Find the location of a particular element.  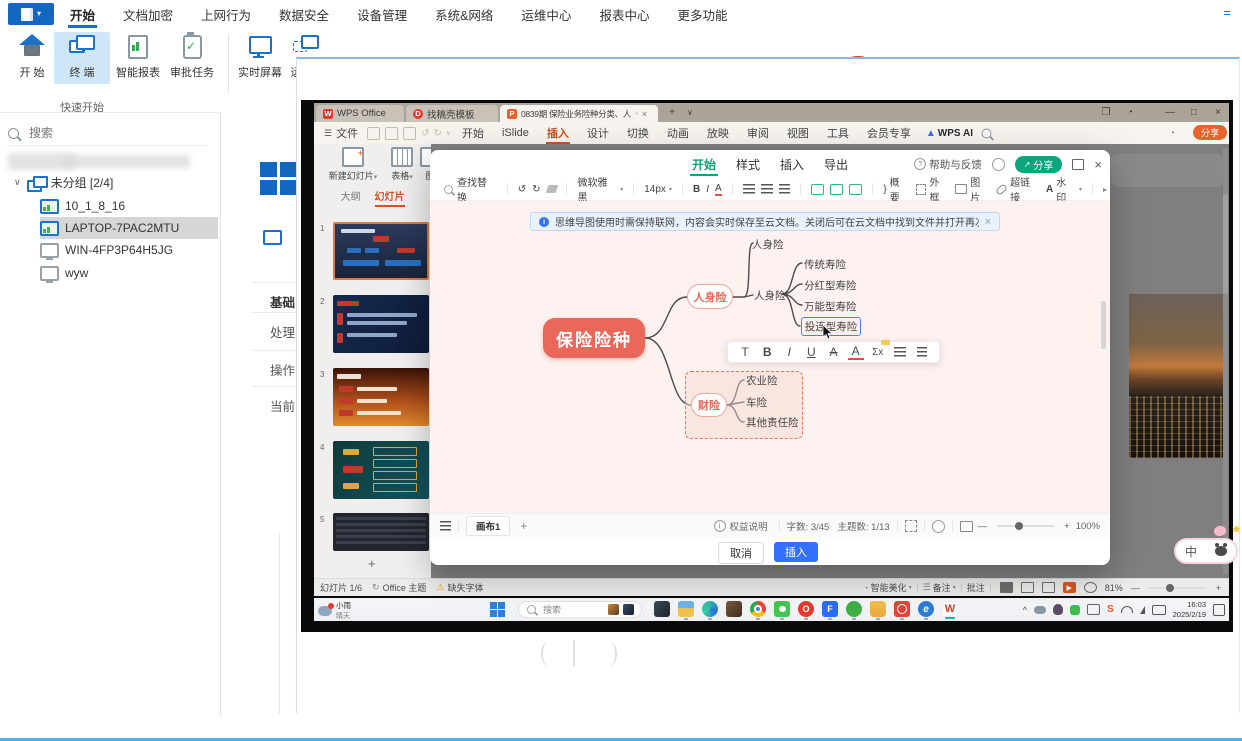

ime-widget: 中 ★ is located at coordinates (1207, 545).